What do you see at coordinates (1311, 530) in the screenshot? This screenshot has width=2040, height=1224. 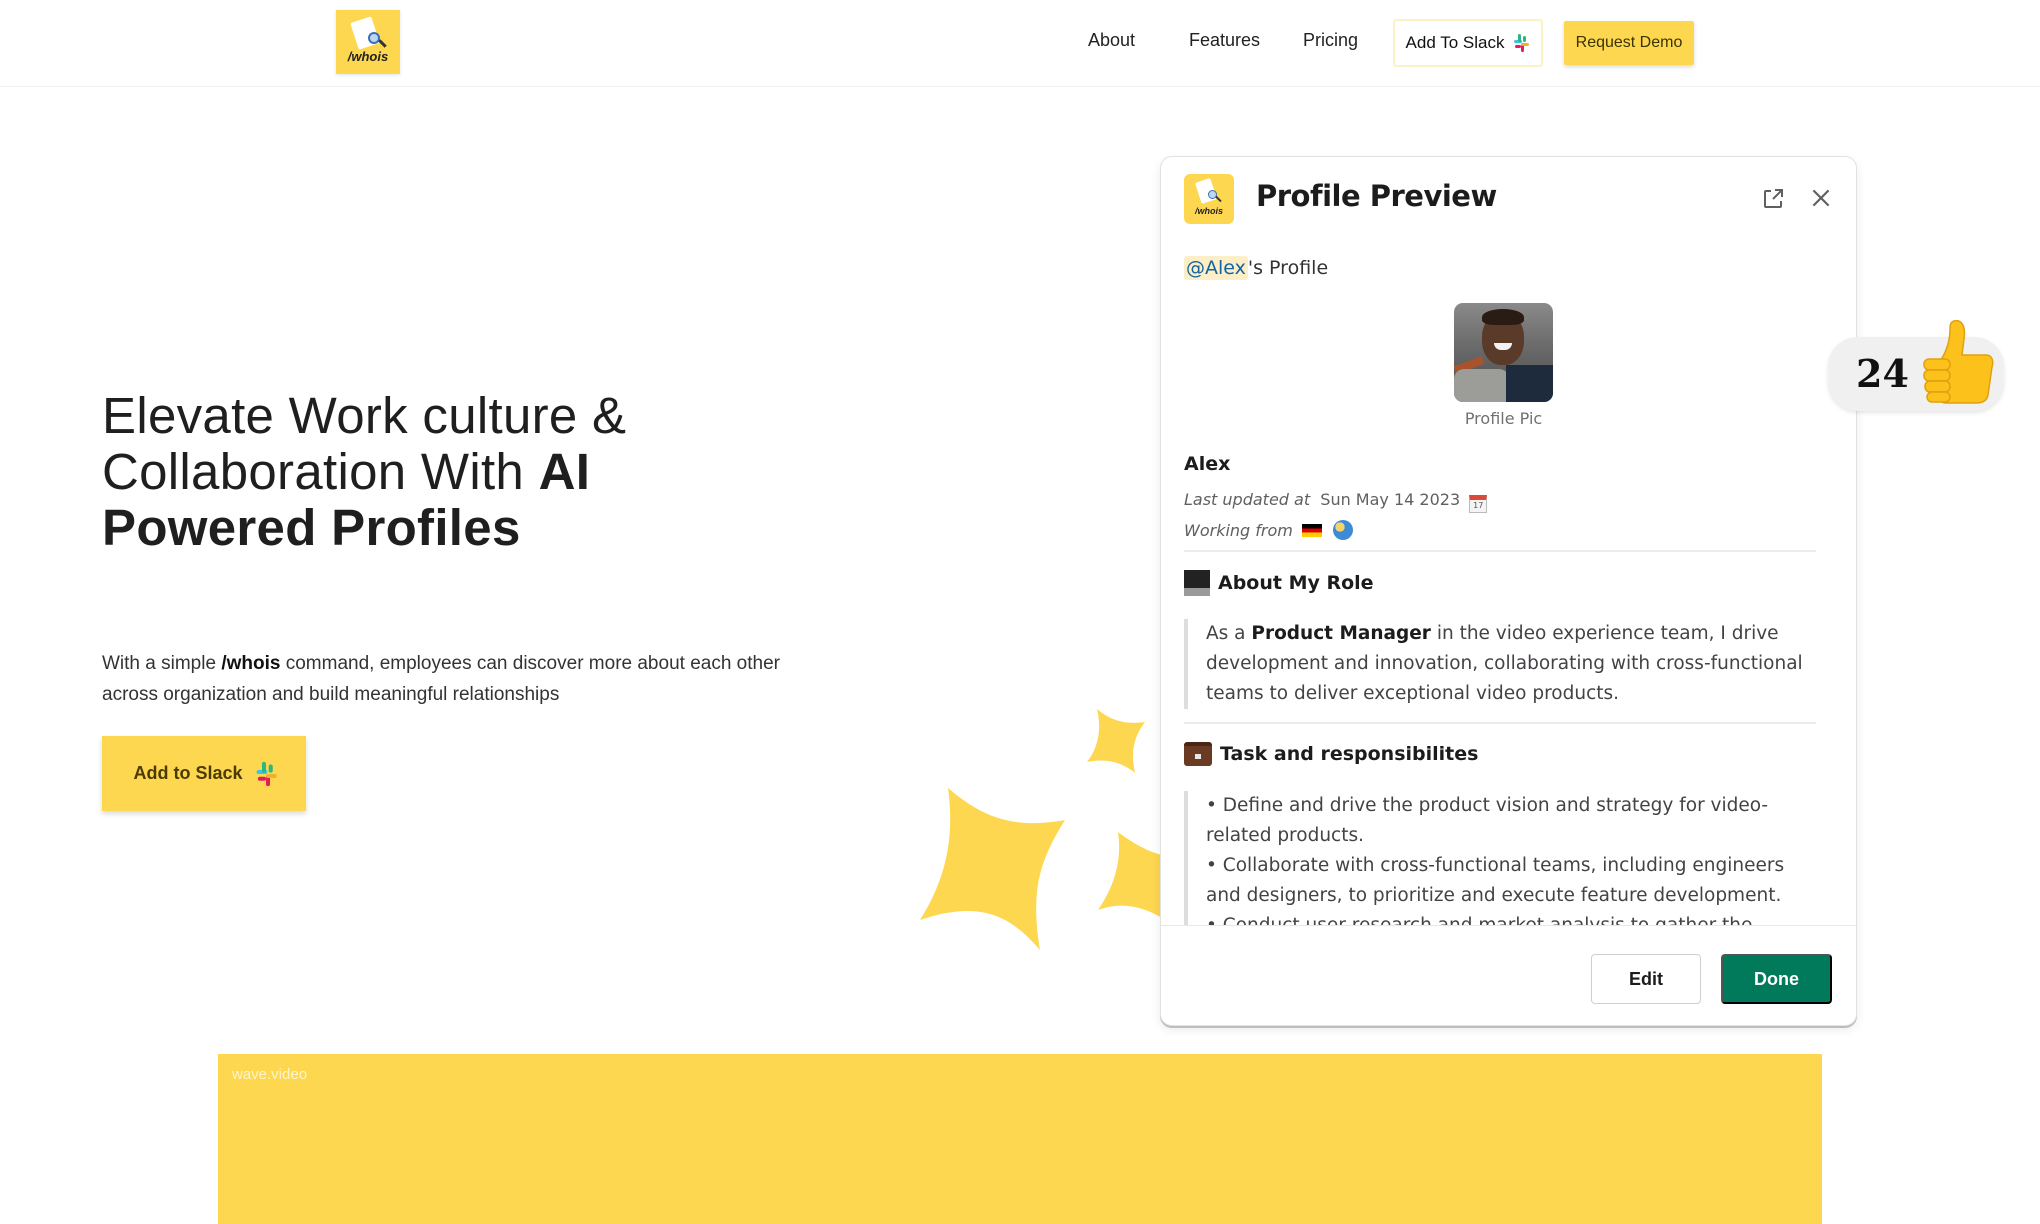 I see `germany-flag-icon` at bounding box center [1311, 530].